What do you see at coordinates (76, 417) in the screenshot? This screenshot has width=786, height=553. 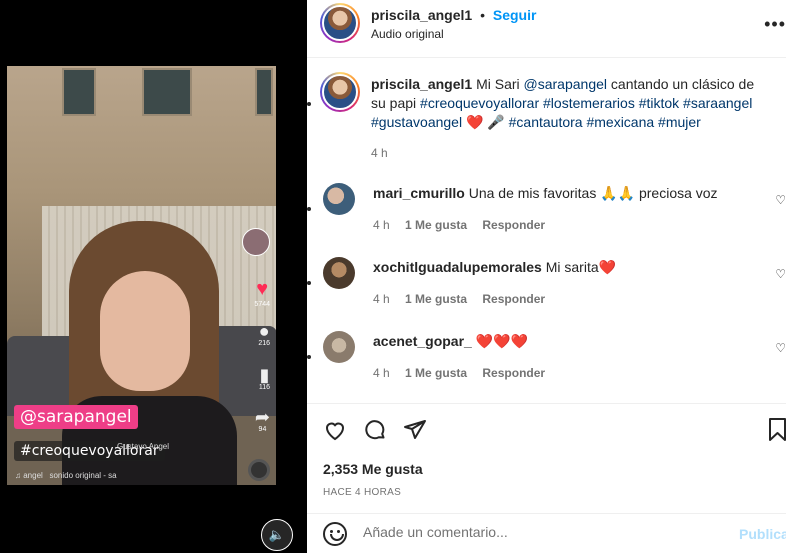 I see `video-mention-tag: @sarapangel` at bounding box center [76, 417].